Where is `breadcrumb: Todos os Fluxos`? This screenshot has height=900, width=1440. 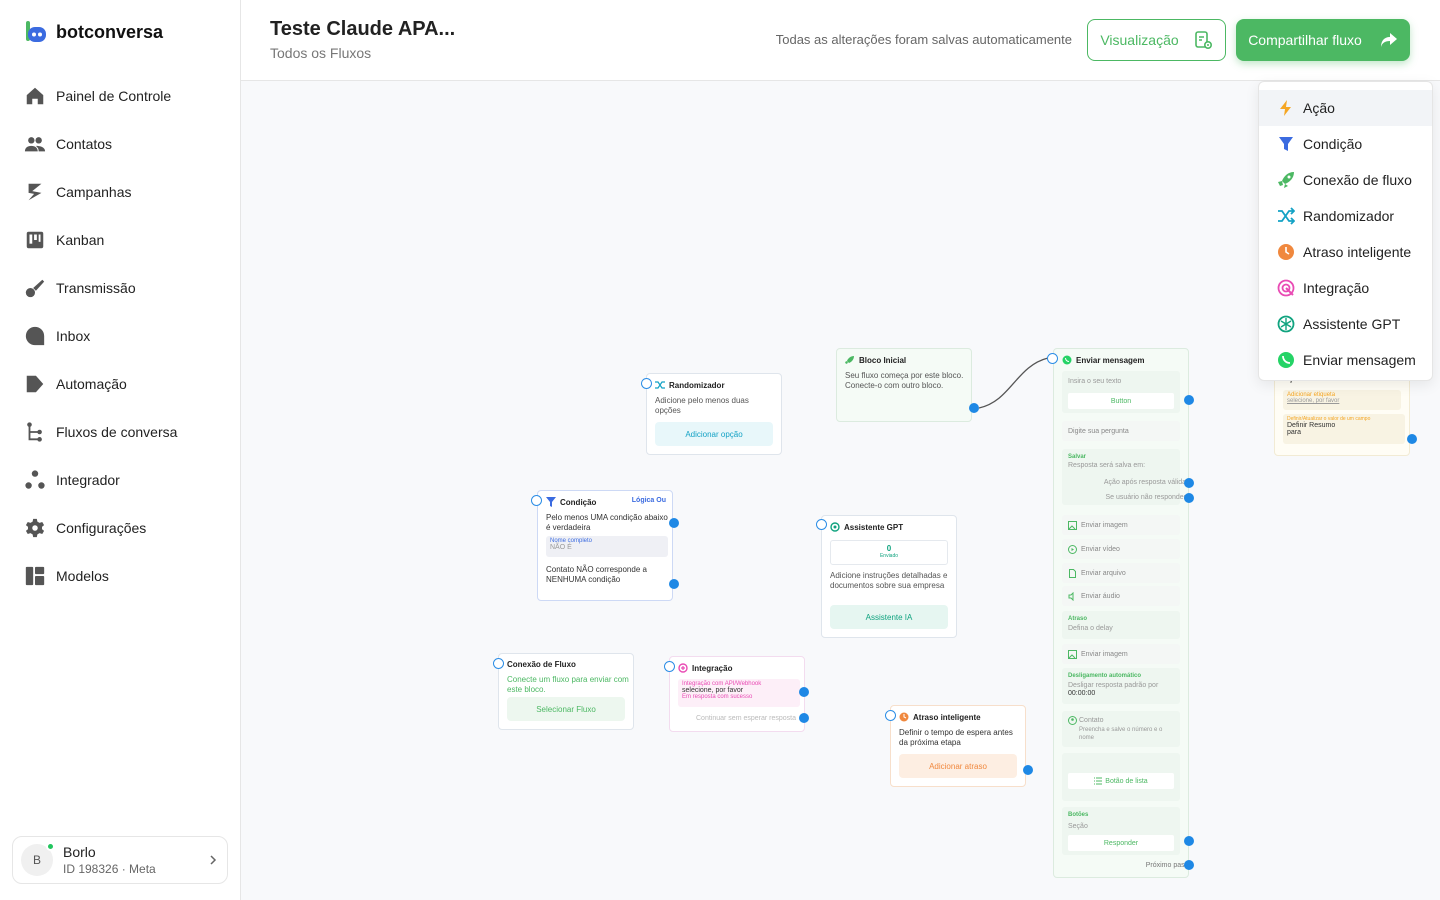
breadcrumb: Todos os Fluxos is located at coordinates (320, 53).